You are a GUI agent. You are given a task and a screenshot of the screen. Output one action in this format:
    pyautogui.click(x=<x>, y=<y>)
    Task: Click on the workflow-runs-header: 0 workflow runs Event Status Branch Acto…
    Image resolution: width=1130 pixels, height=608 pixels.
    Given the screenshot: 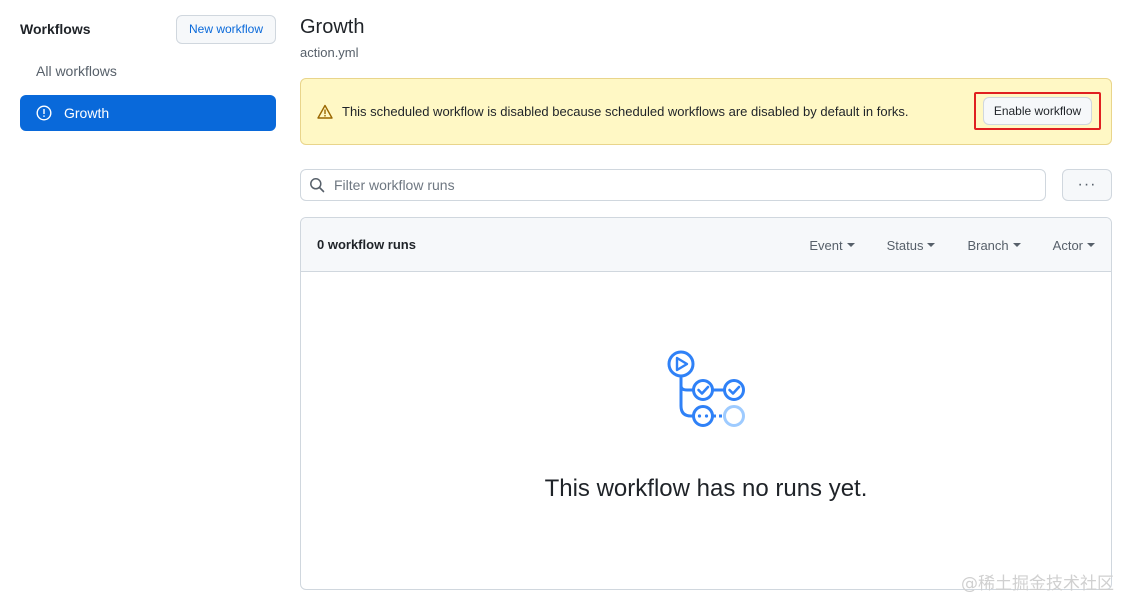 What is the action you would take?
    pyautogui.click(x=706, y=245)
    